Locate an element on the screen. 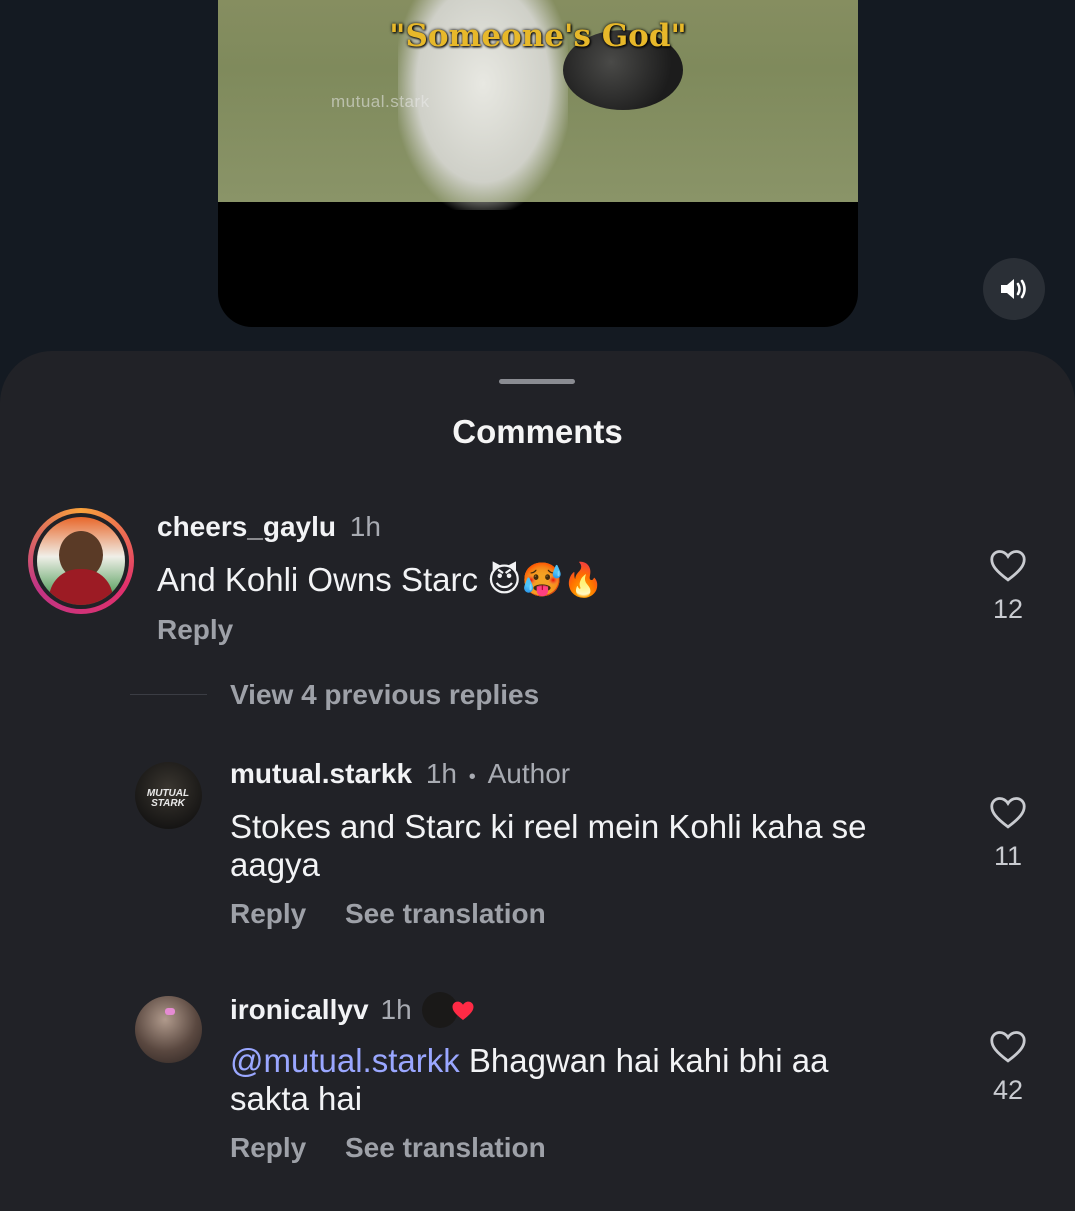 This screenshot has width=1075, height=1211. author-badge: Author is located at coordinates (529, 773).